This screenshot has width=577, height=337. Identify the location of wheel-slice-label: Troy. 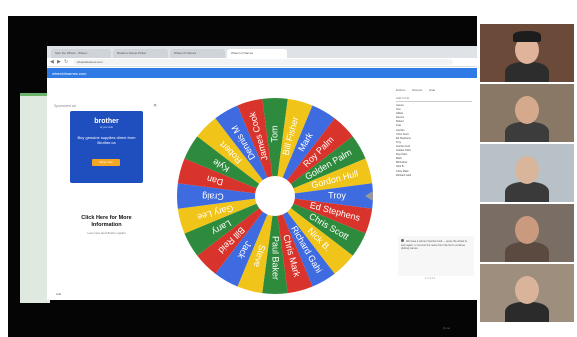
(337, 195).